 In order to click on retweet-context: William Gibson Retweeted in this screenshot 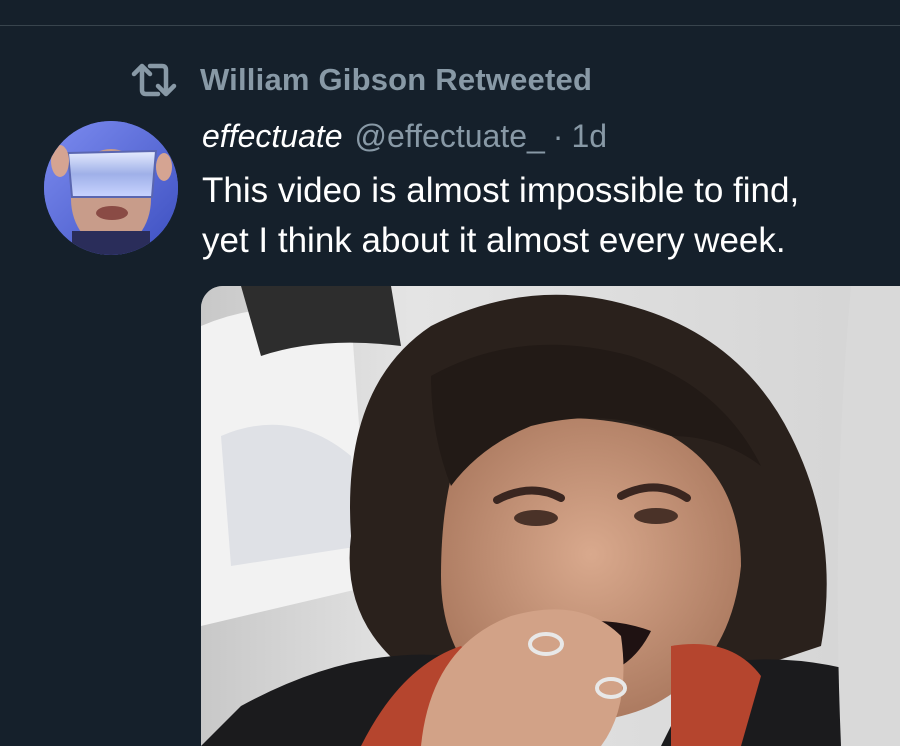, I will do `click(361, 80)`.